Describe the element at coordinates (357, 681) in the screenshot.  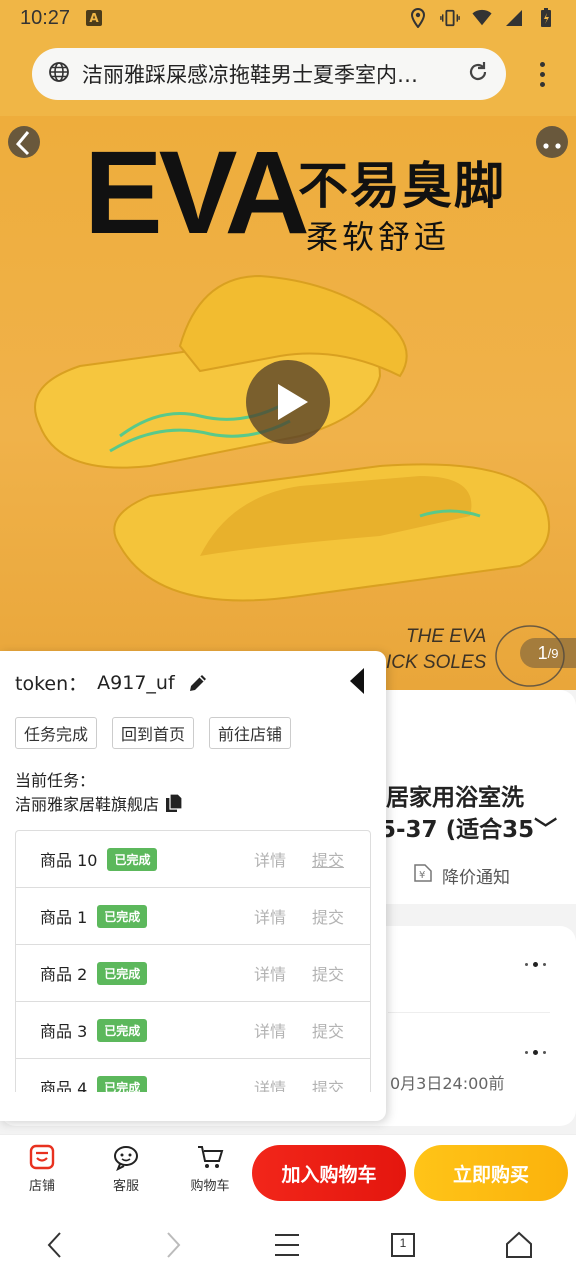
I see `collapse-panel-icon` at that location.